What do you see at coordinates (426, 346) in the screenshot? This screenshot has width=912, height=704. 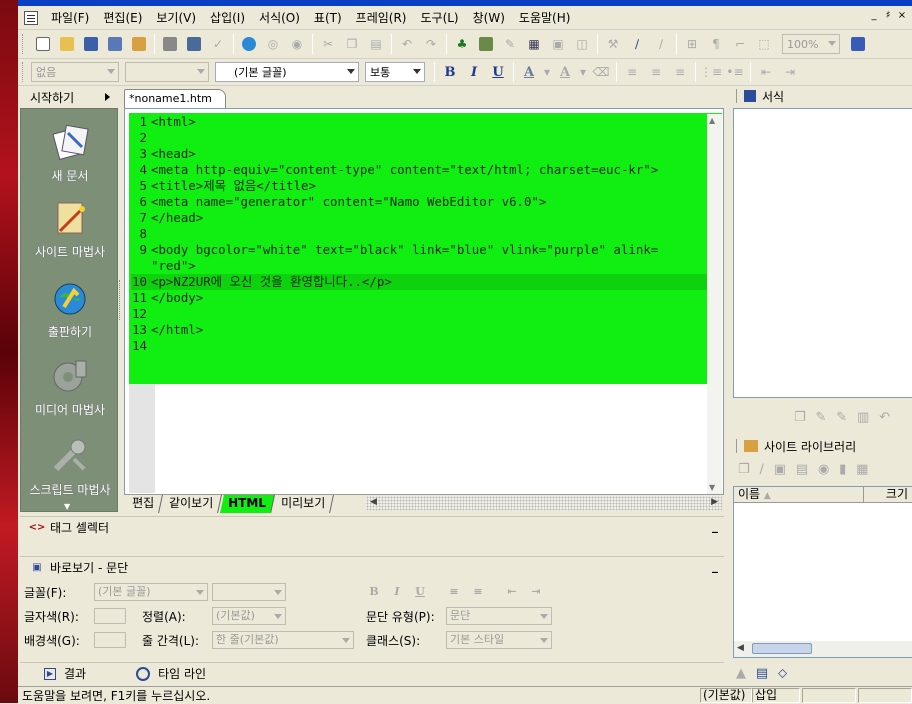 I see `code-line: 14` at bounding box center [426, 346].